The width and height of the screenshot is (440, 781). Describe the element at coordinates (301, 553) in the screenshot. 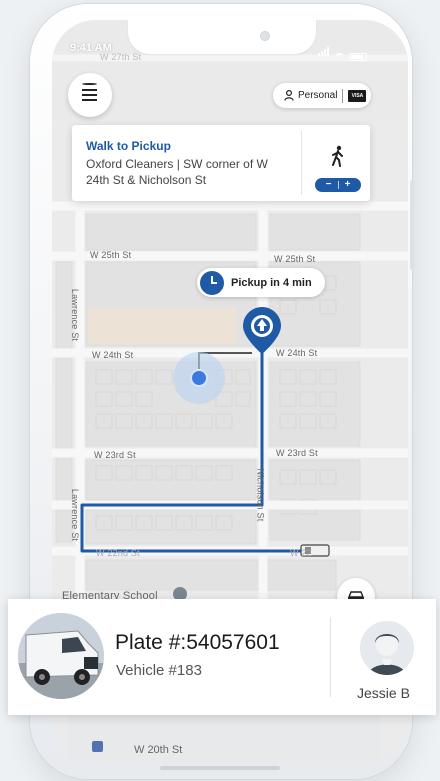

I see `street-label-w22-right: W 22` at that location.